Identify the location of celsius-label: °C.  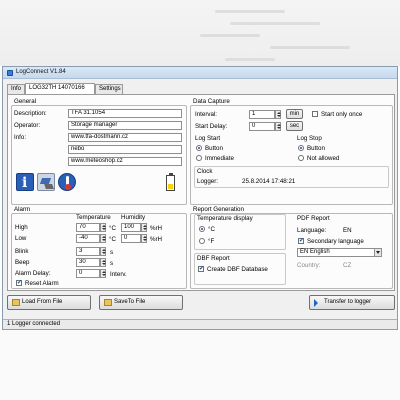
(211, 229).